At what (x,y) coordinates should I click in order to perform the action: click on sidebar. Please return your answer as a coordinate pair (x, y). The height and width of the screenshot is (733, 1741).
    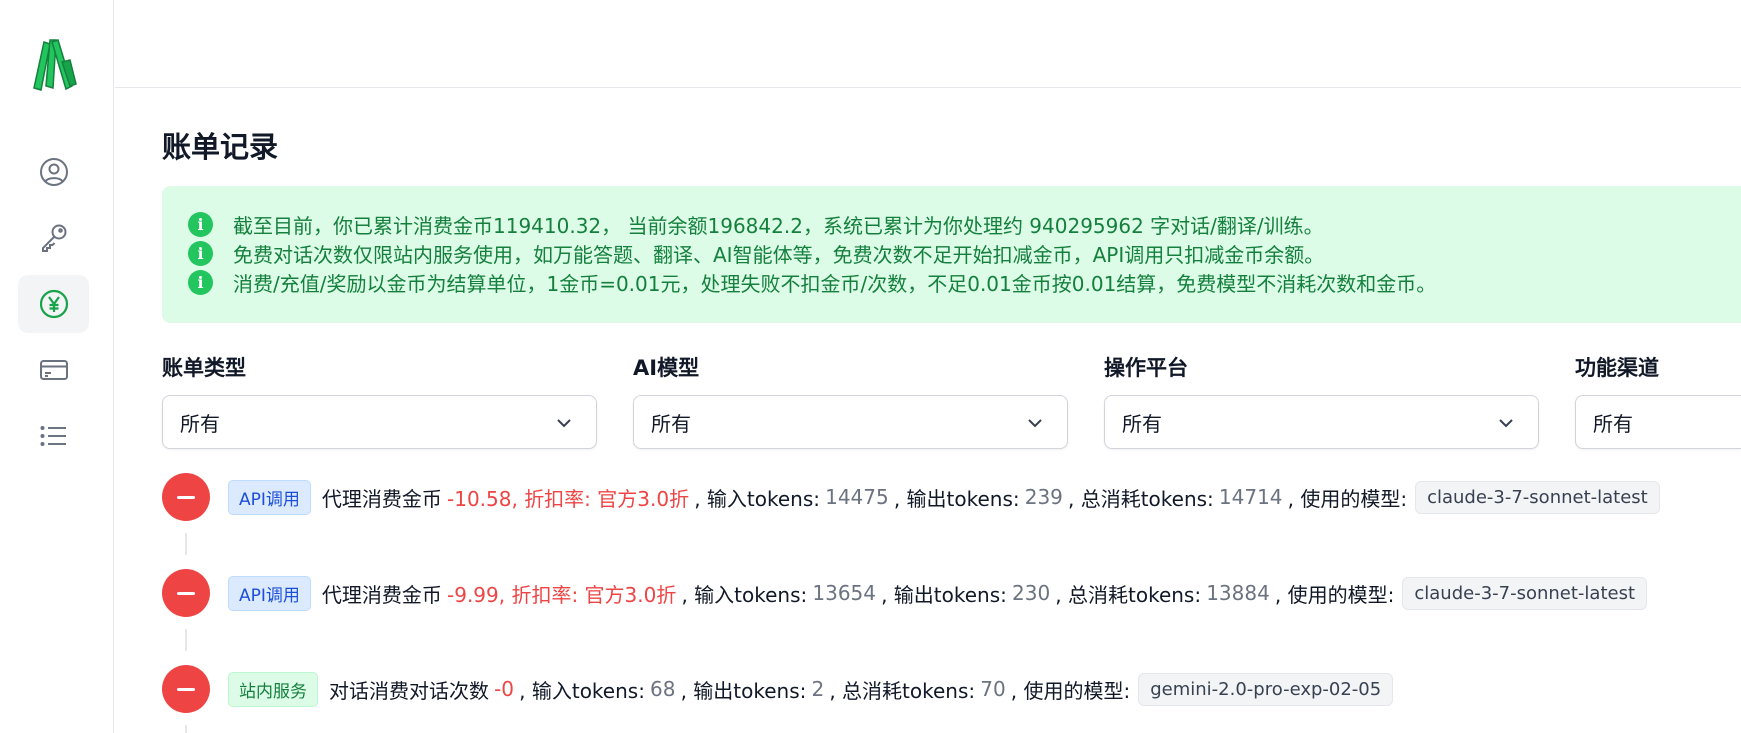
    Looking at the image, I should click on (57, 366).